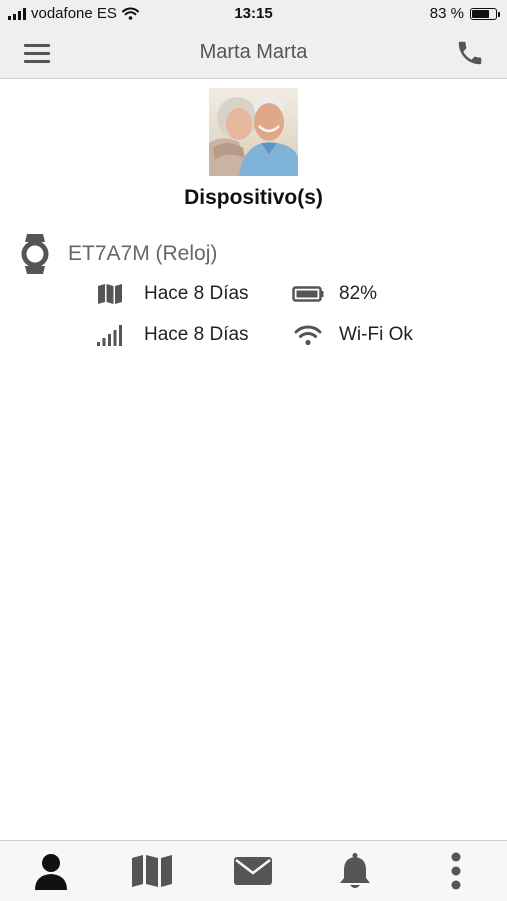 This screenshot has width=507, height=901. I want to click on page-title: Marta Marta, so click(253, 52).